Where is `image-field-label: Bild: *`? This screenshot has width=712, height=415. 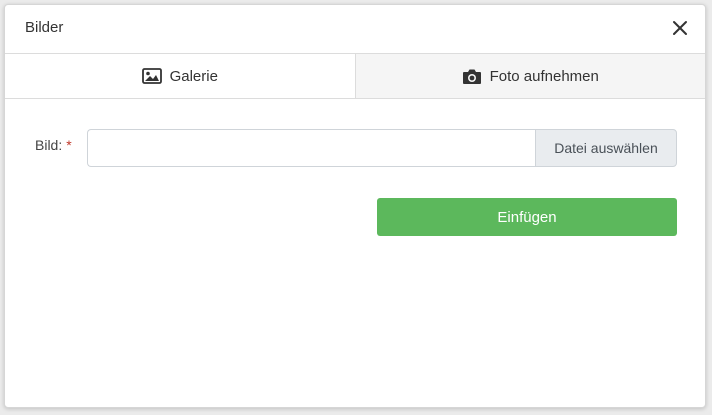
image-field-label: Bild: * is located at coordinates (53, 145).